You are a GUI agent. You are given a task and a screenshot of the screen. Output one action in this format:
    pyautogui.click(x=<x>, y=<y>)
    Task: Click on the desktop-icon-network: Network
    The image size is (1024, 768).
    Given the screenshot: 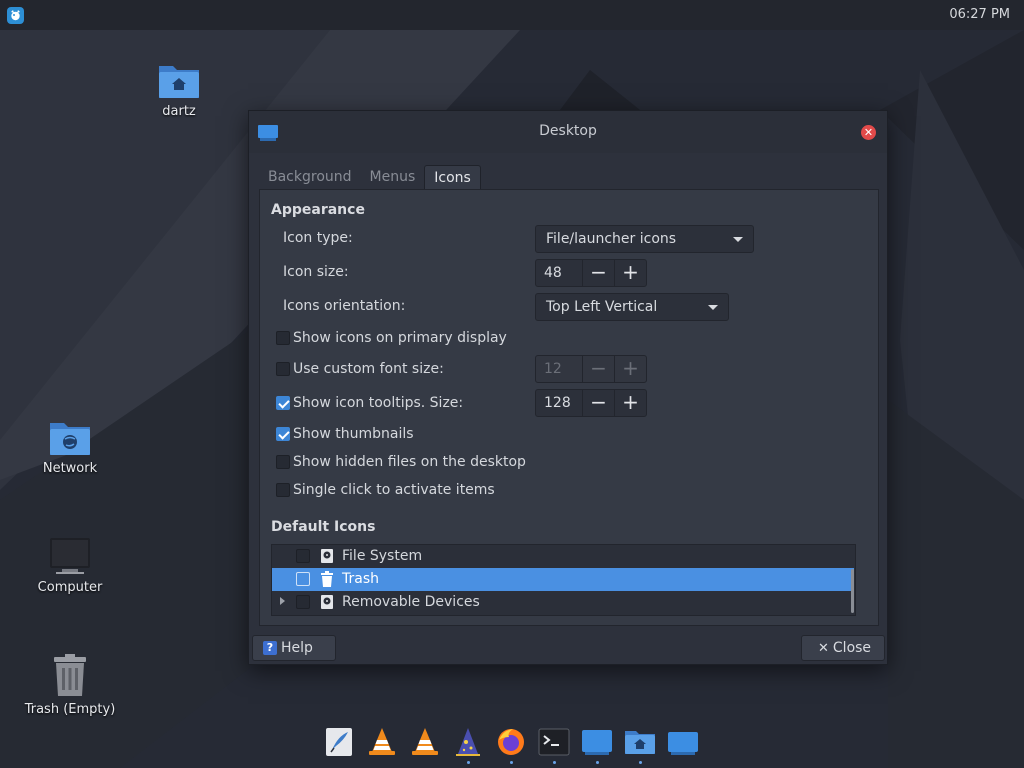 What is the action you would take?
    pyautogui.click(x=70, y=446)
    